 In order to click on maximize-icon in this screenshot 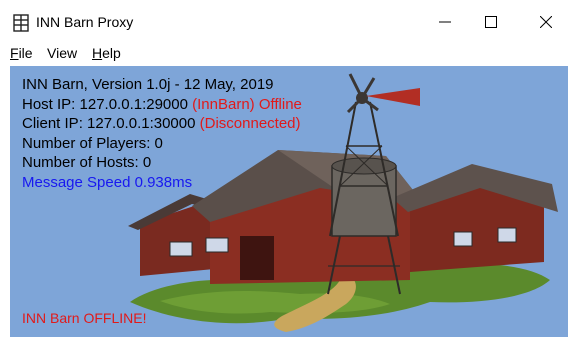, I will do `click(491, 21)`.